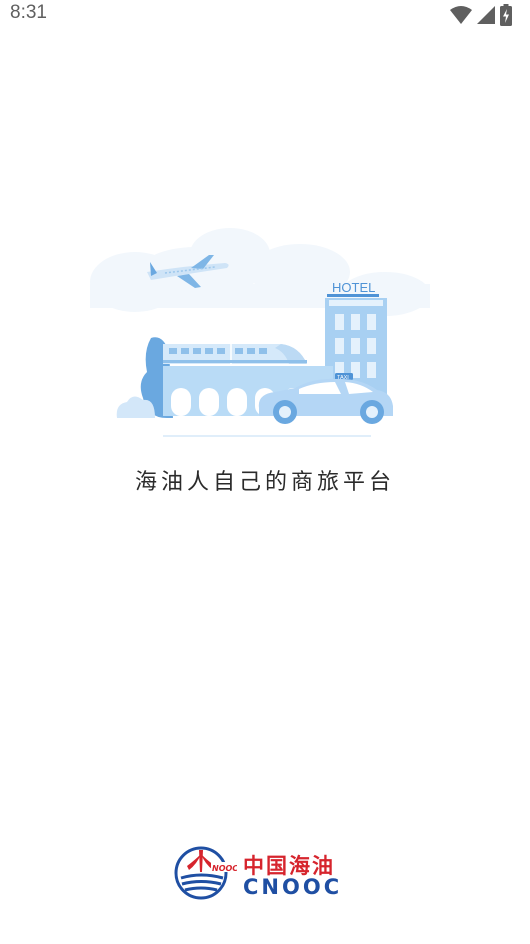 The image size is (530, 944). What do you see at coordinates (28, 12) in the screenshot?
I see `status-time: 8:31` at bounding box center [28, 12].